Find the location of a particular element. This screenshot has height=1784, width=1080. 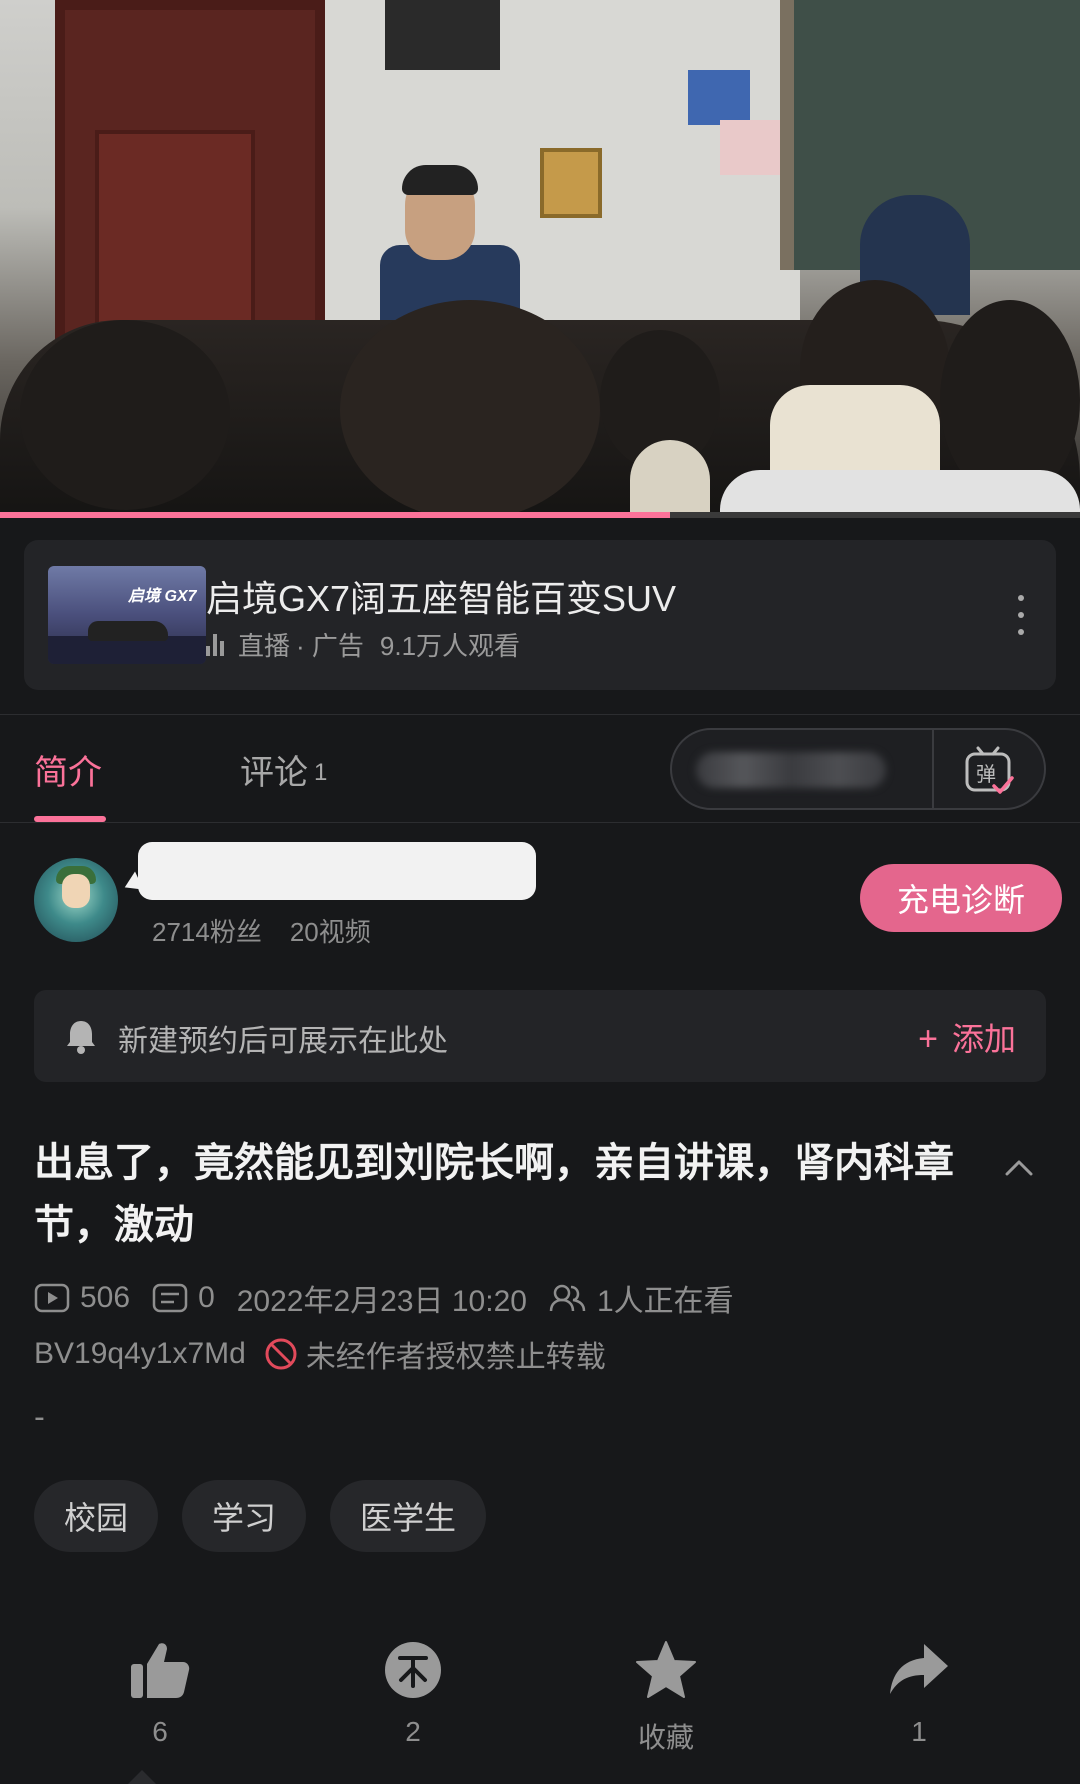

tag-item: 医学生 is located at coordinates (408, 1516).